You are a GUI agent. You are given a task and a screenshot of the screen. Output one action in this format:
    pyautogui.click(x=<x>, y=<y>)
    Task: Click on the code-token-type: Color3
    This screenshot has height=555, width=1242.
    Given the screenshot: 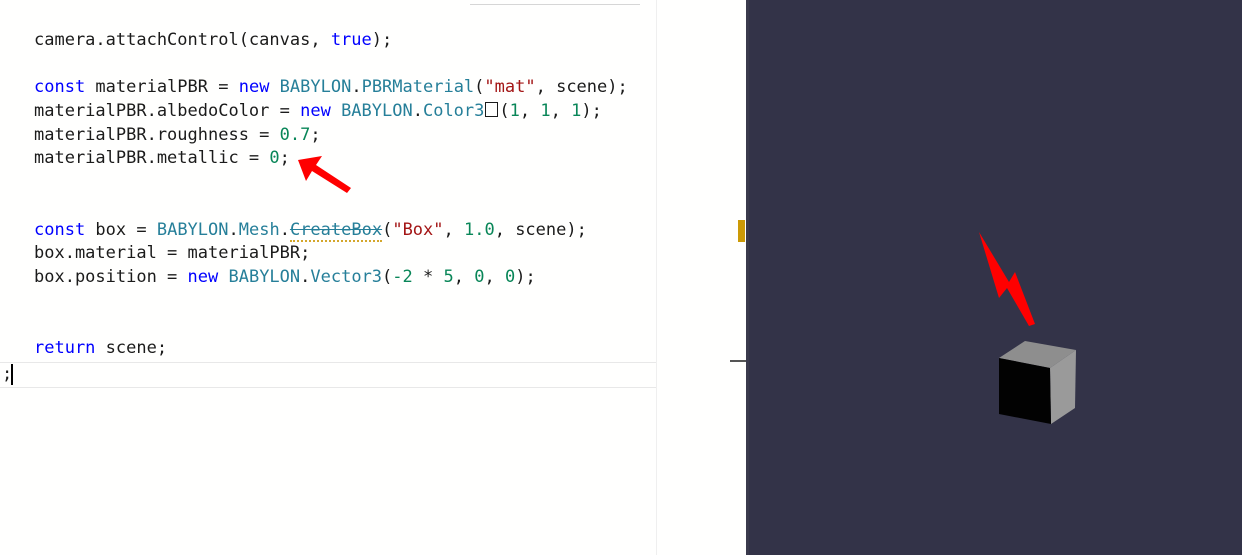 What is the action you would take?
    pyautogui.click(x=453, y=111)
    